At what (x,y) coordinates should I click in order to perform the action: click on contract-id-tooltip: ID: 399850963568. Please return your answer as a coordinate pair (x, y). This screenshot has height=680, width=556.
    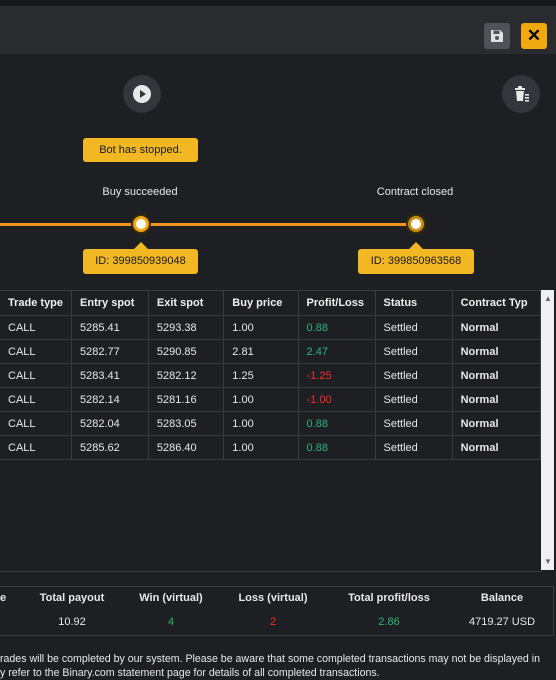
    Looking at the image, I should click on (416, 258).